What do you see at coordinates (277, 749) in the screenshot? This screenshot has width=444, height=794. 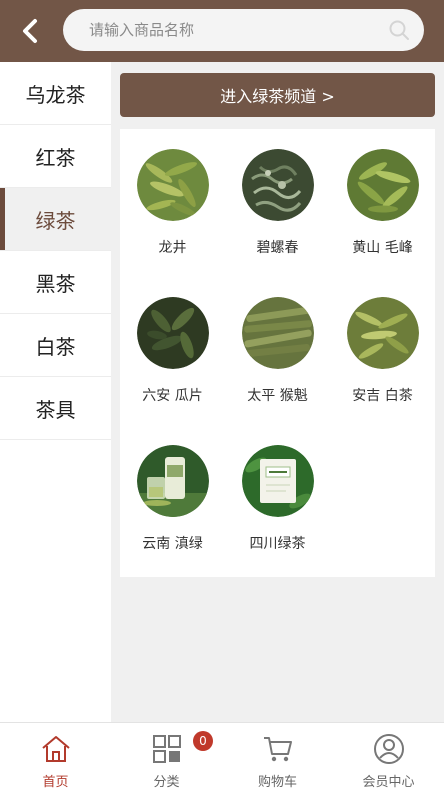 I see `cart-icon` at bounding box center [277, 749].